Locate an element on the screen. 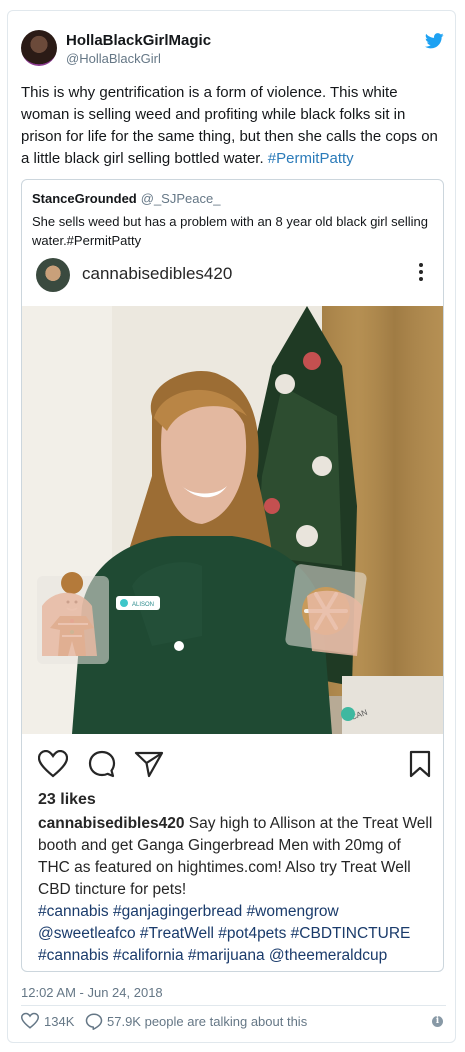 The image size is (465, 1052). reply-bubble-icon is located at coordinates (94, 1021).